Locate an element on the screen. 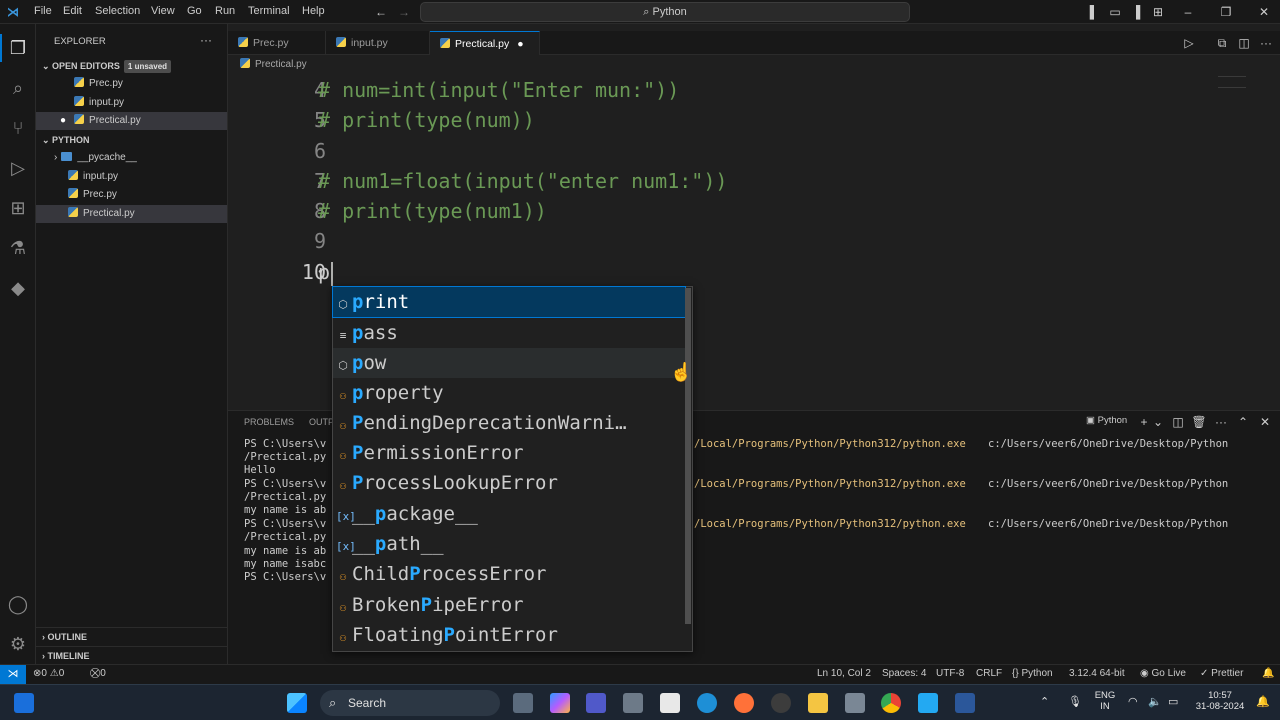  extensions-icon: ⊞ is located at coordinates (18, 208).